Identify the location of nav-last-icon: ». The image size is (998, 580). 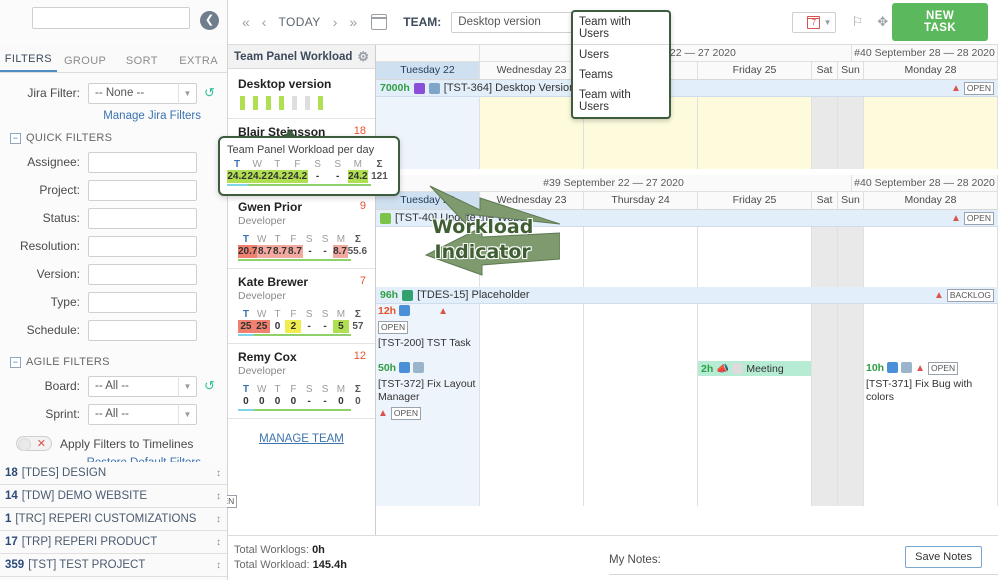
(353, 22).